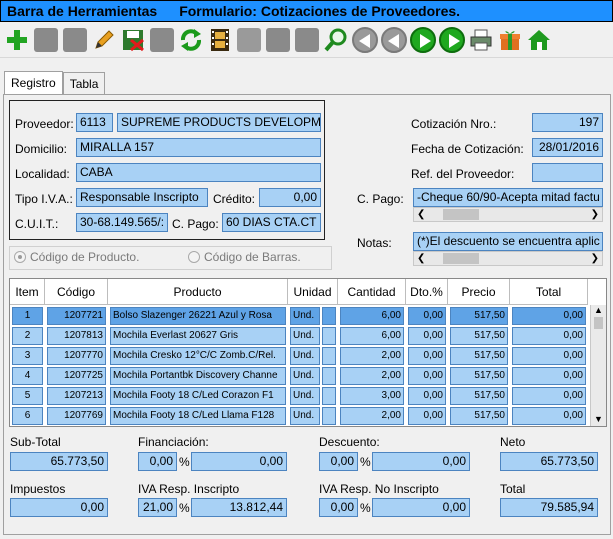 The height and width of the screenshot is (539, 613). I want to click on proveedor-code-field: 6113, so click(94, 122).